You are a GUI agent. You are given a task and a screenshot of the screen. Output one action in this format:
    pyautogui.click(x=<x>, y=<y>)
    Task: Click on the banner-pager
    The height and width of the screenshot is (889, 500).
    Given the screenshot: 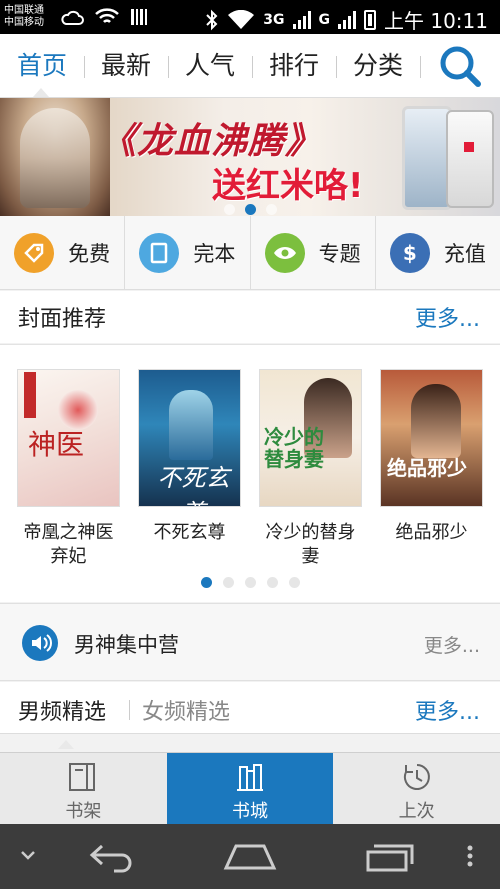 What is the action you would take?
    pyautogui.click(x=250, y=209)
    